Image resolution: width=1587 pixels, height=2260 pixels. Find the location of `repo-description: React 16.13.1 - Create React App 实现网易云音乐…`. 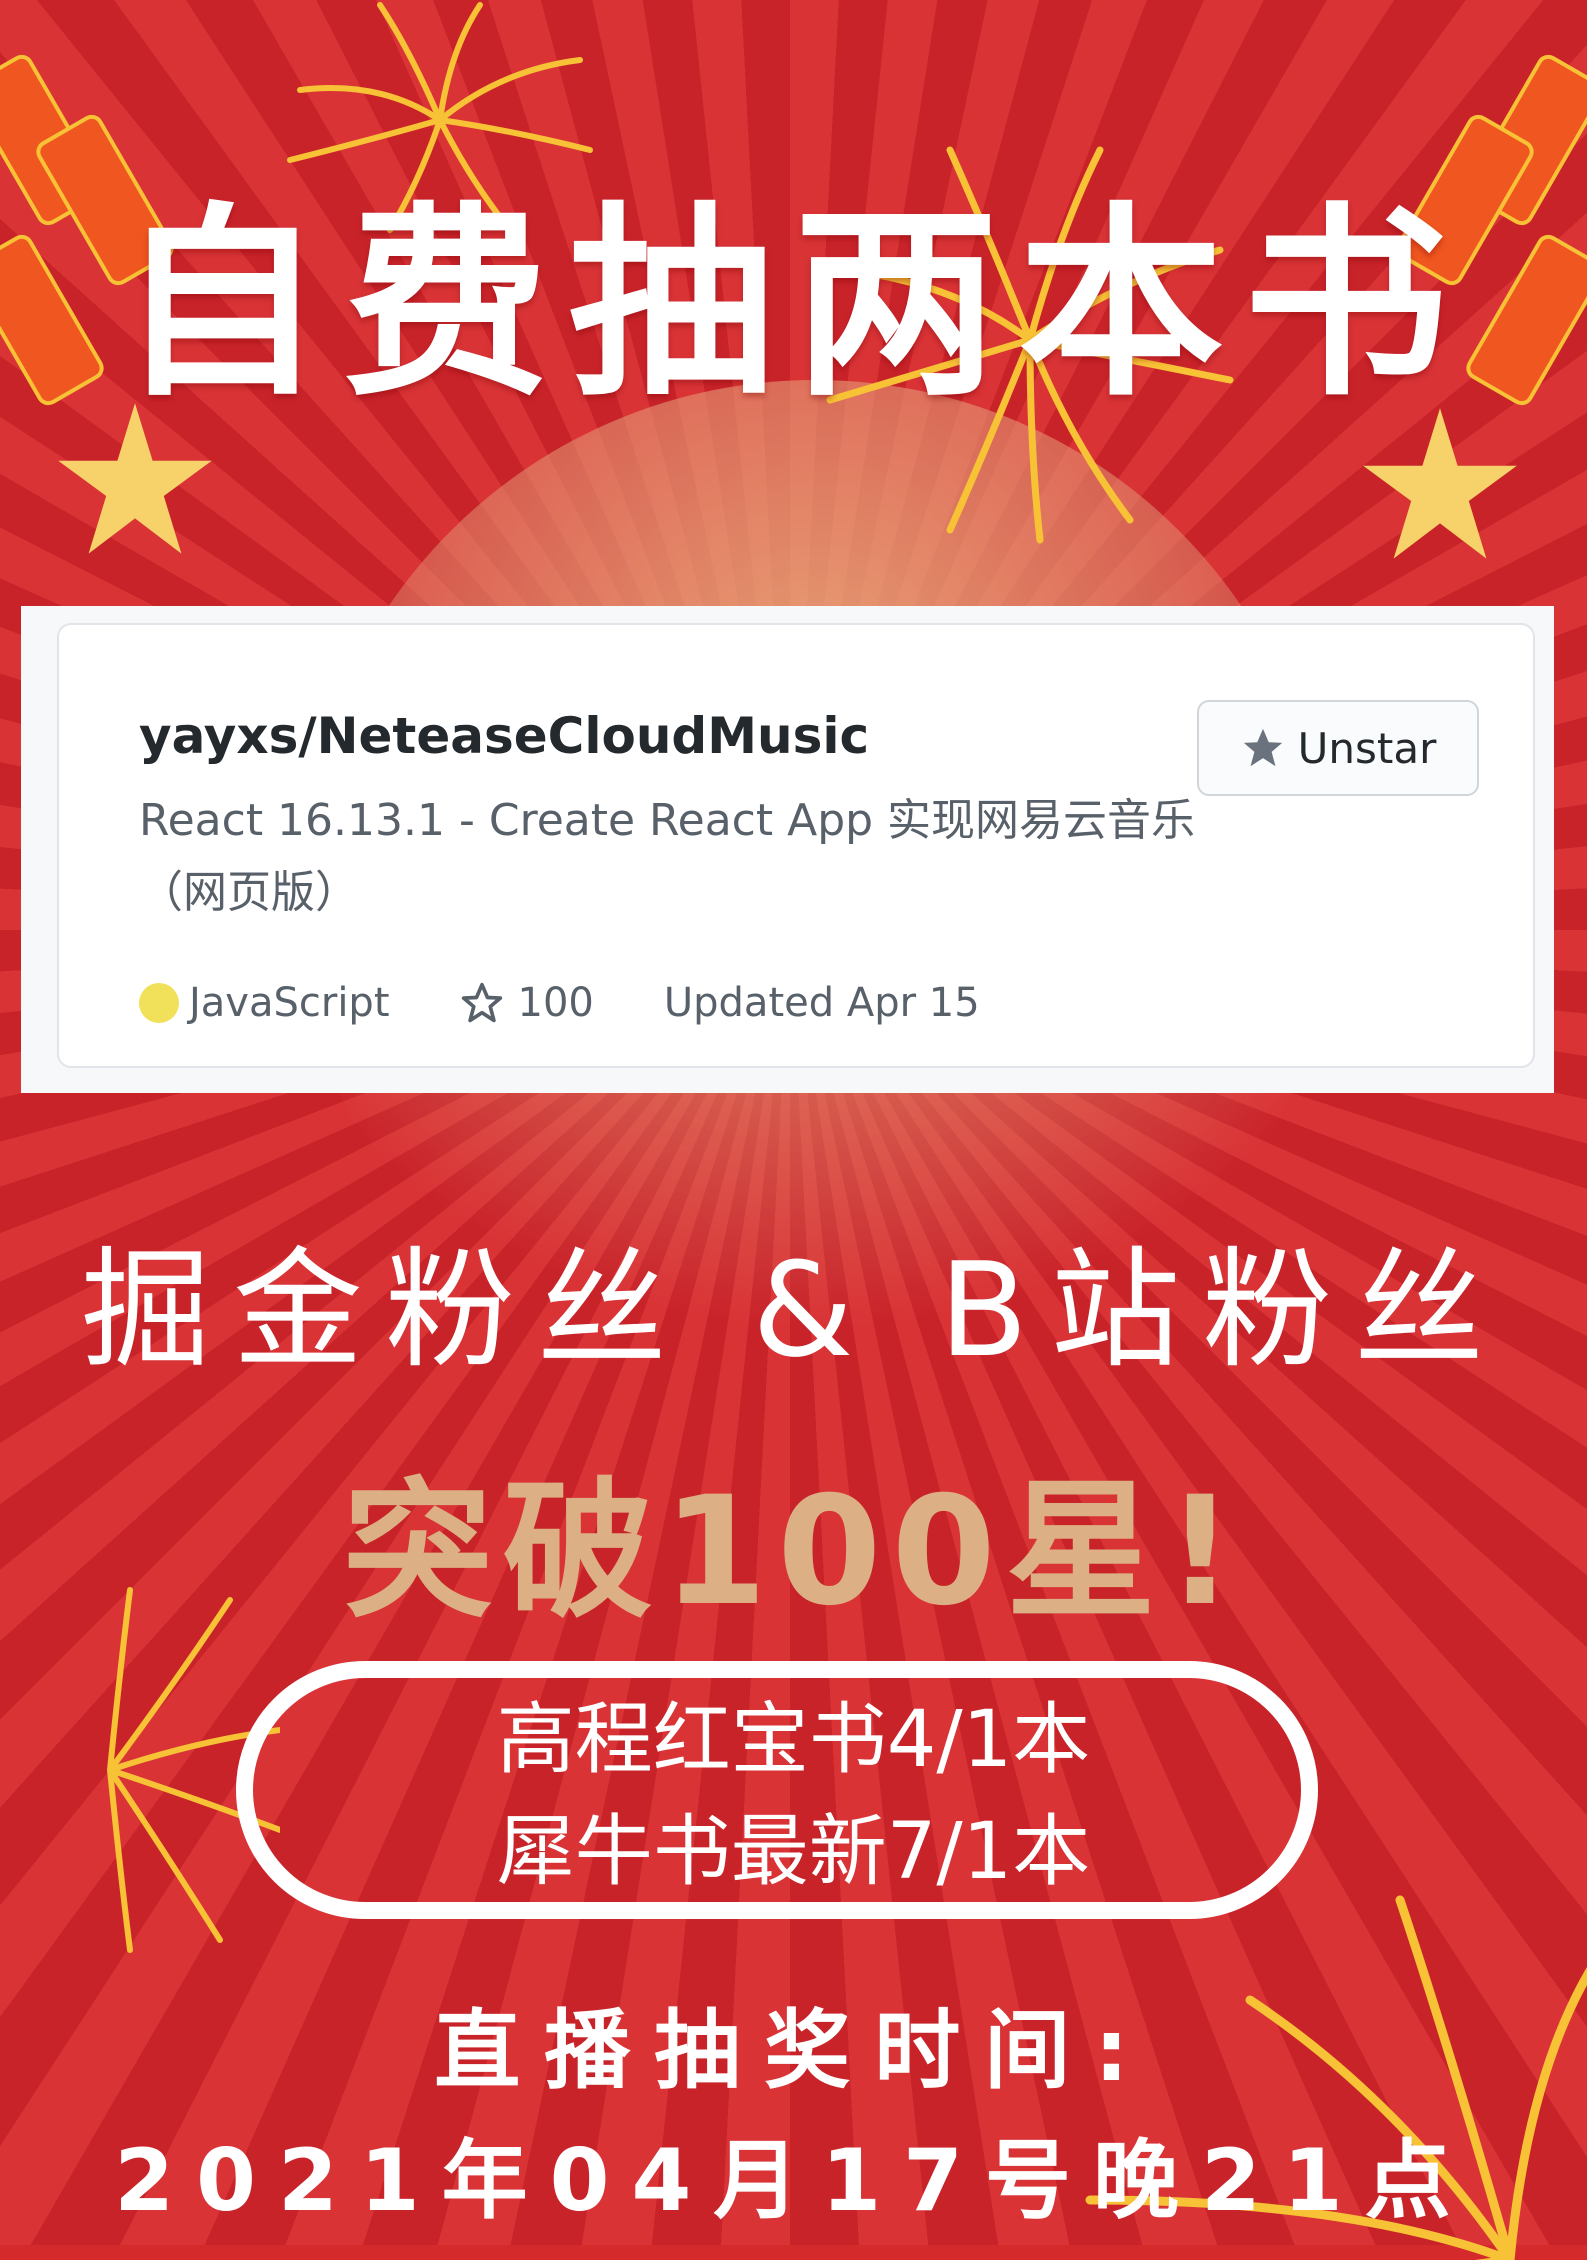

repo-description: React 16.13.1 - Create React App 实现网易云音乐… is located at coordinates (667, 856).